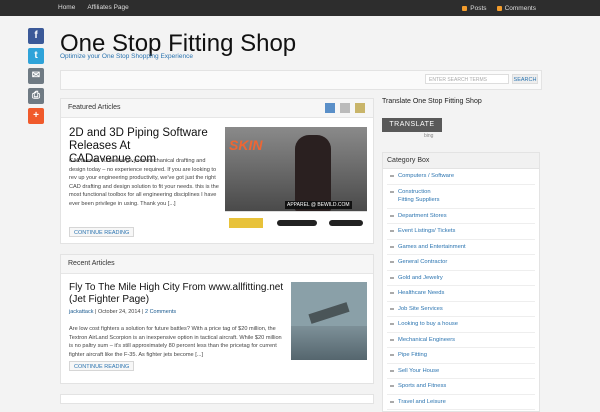 This screenshot has height=412, width=600. What do you see at coordinates (102, 232) in the screenshot?
I see `featured-continue-reading-button: CONTINUE READING` at bounding box center [102, 232].